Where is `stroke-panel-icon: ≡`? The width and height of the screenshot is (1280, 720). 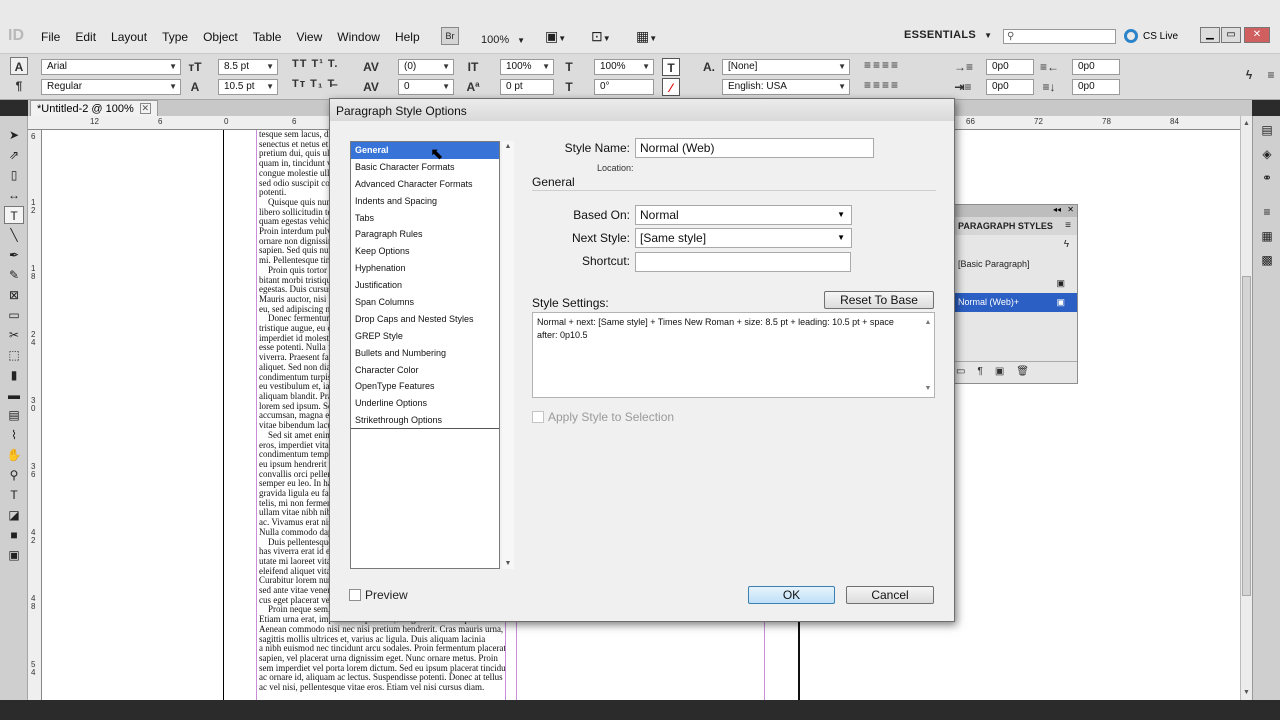
stroke-panel-icon: ≡ is located at coordinates (1267, 212).